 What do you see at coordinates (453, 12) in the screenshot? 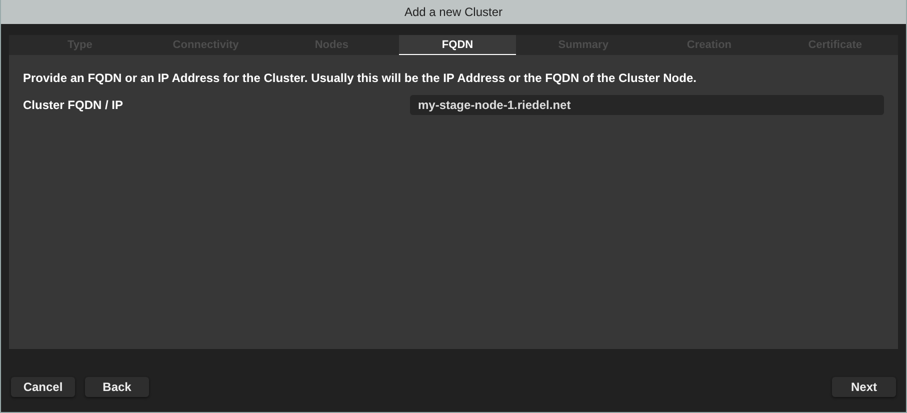
I see `window-title: Add a new Cluster` at bounding box center [453, 12].